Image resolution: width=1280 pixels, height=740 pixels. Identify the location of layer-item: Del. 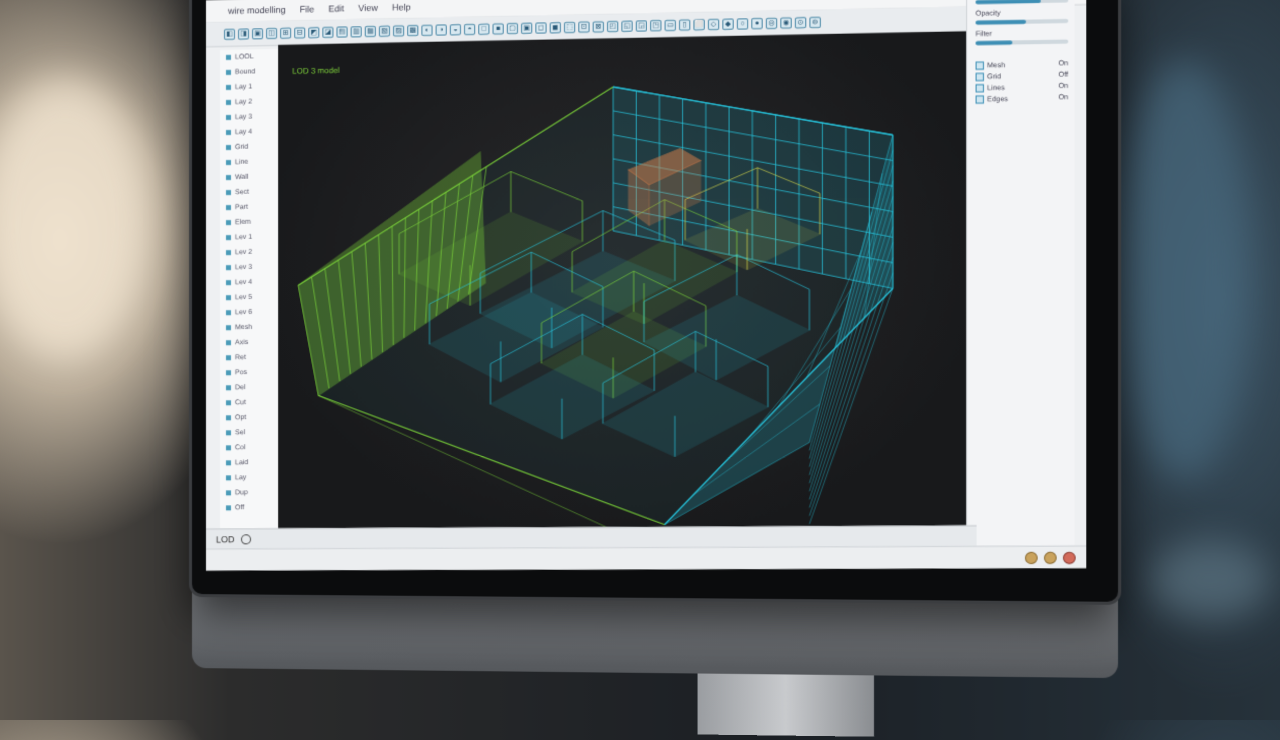
(249, 388).